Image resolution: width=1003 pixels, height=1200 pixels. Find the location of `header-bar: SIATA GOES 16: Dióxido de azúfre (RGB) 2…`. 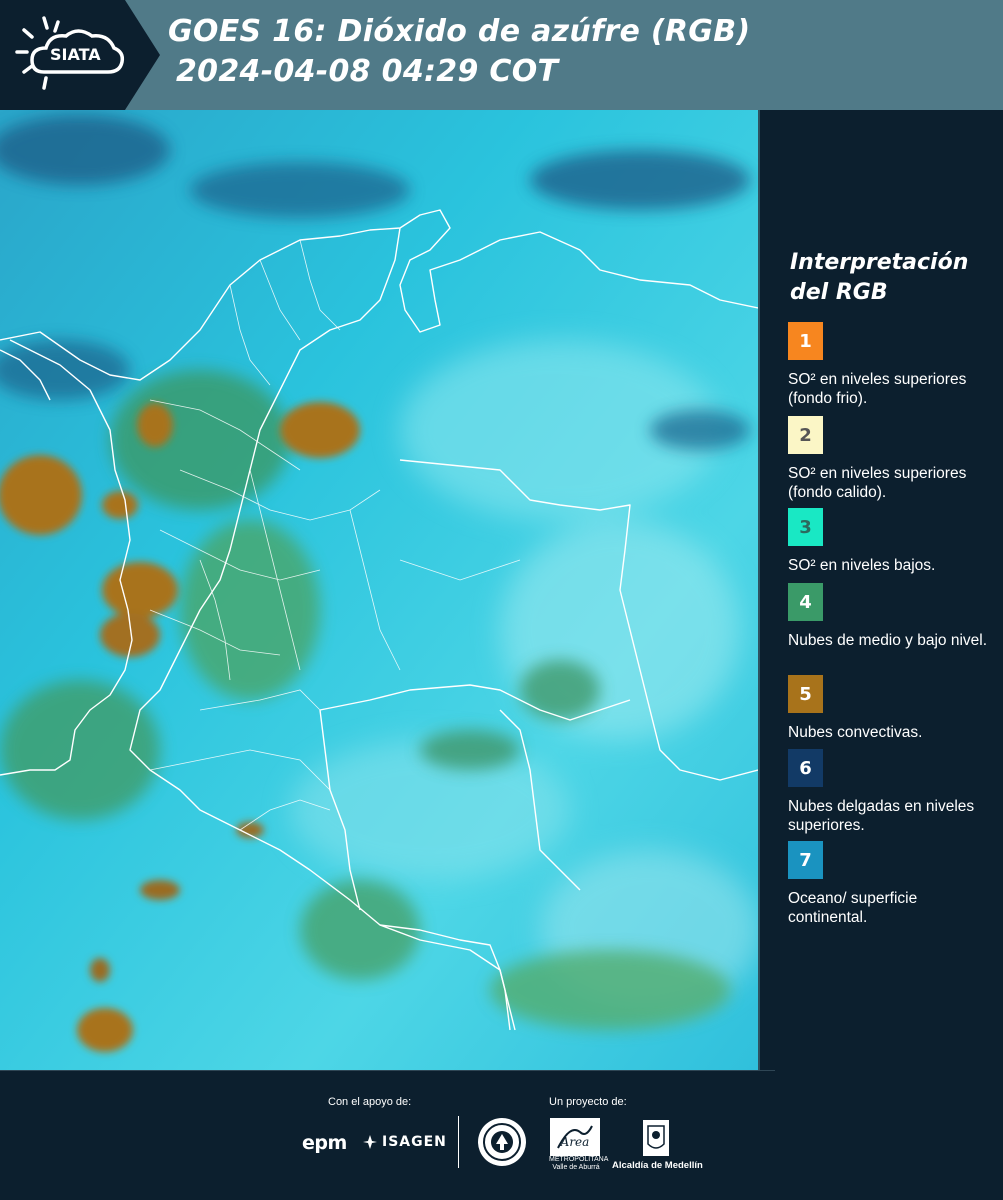

header-bar: SIATA GOES 16: Dióxido de azúfre (RGB) 2… is located at coordinates (501, 55).